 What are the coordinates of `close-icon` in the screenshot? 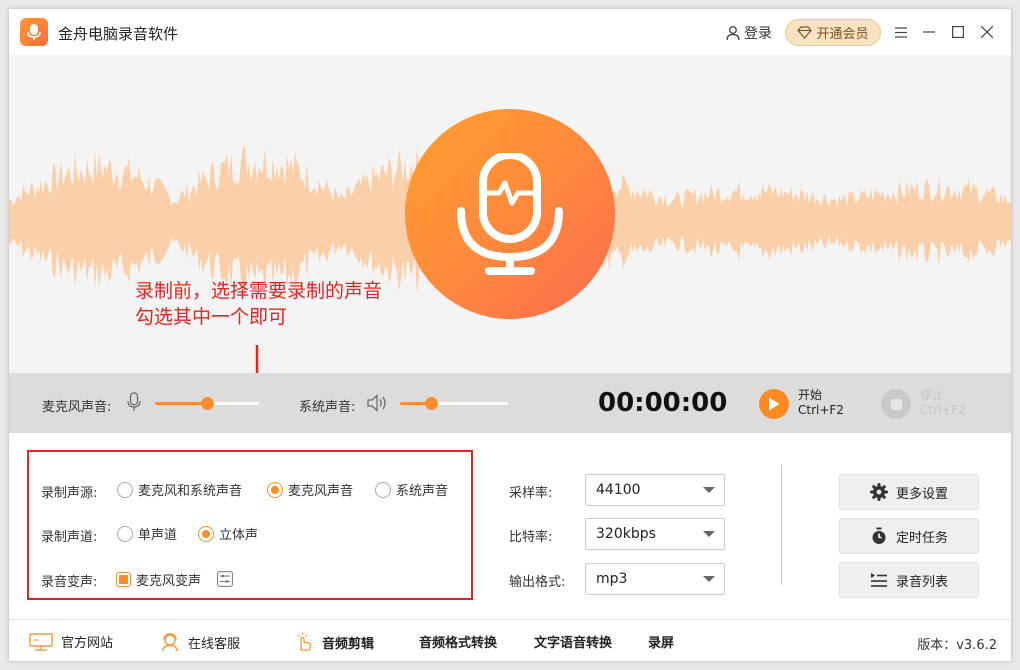 It's located at (987, 32).